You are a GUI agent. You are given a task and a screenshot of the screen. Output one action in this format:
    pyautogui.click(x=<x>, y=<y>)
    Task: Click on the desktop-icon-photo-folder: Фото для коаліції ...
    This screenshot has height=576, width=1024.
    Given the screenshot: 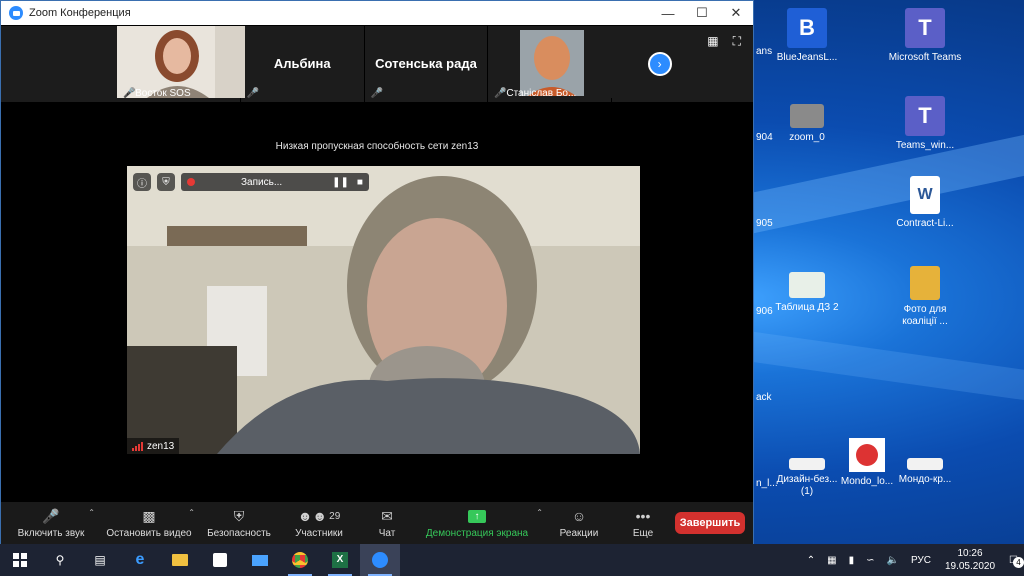 What is the action you would take?
    pyautogui.click(x=925, y=297)
    